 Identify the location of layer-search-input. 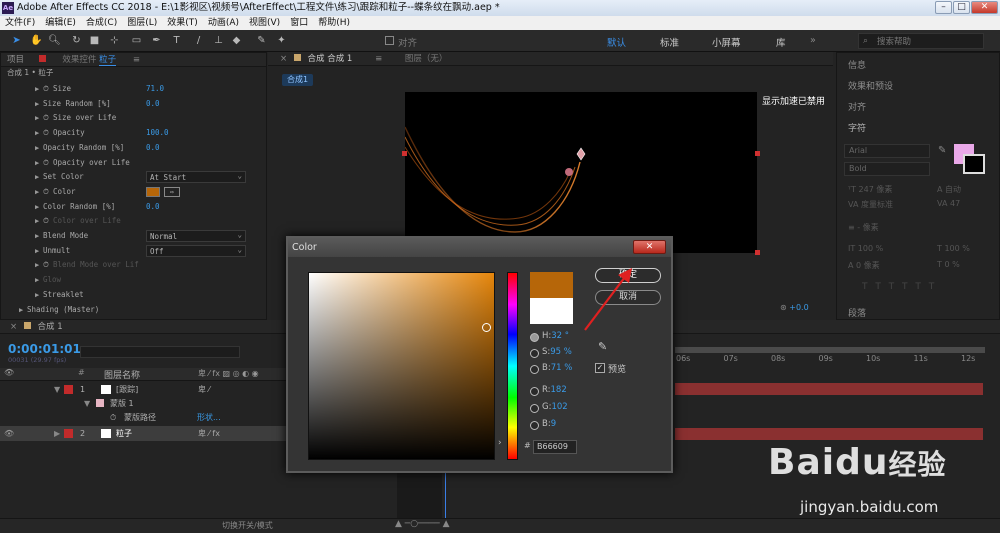
(160, 352).